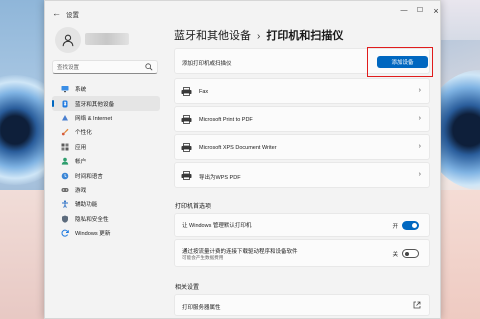 The width and height of the screenshot is (480, 319). Describe the element at coordinates (302, 175) in the screenshot. I see `printer-item-wps-pdf: 导出为WPS PDF ›` at that location.